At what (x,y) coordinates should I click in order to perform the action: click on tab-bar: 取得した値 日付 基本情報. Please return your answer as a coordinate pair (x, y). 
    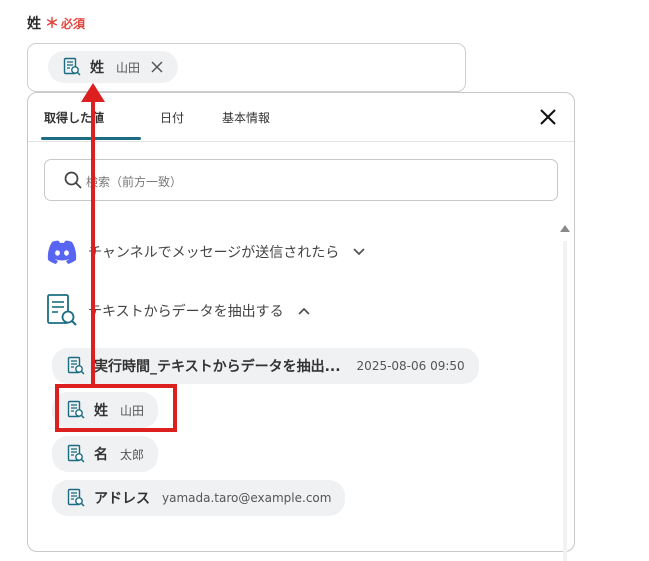
    Looking at the image, I should click on (301, 117).